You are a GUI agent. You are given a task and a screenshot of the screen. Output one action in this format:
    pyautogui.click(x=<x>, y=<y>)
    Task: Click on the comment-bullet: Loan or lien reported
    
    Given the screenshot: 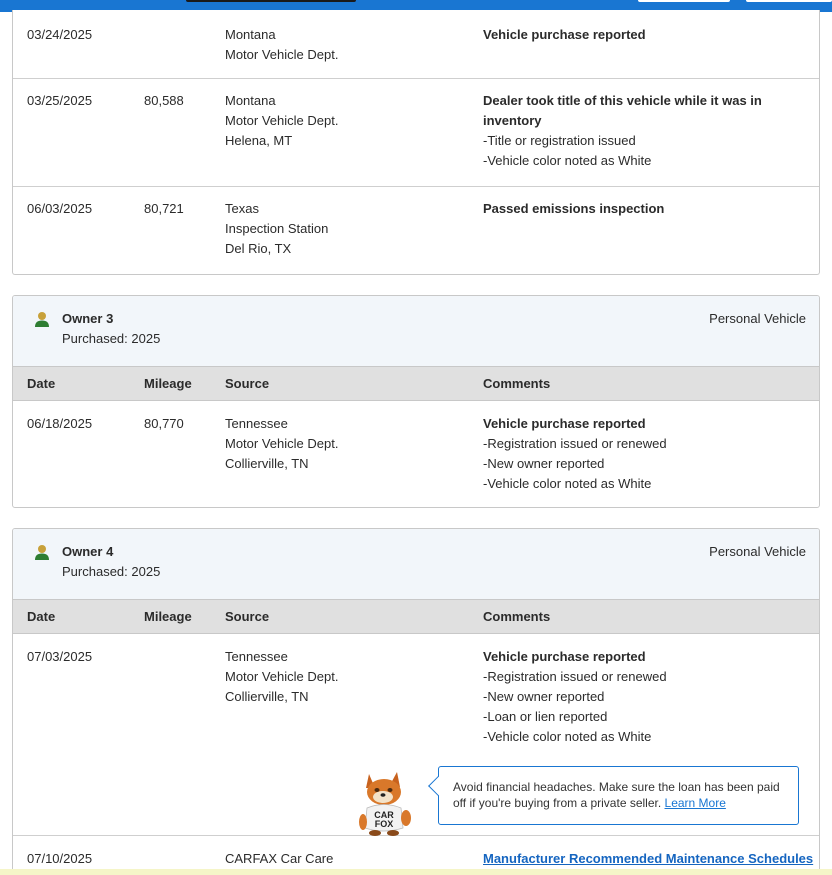 What is the action you would take?
    pyautogui.click(x=648, y=717)
    